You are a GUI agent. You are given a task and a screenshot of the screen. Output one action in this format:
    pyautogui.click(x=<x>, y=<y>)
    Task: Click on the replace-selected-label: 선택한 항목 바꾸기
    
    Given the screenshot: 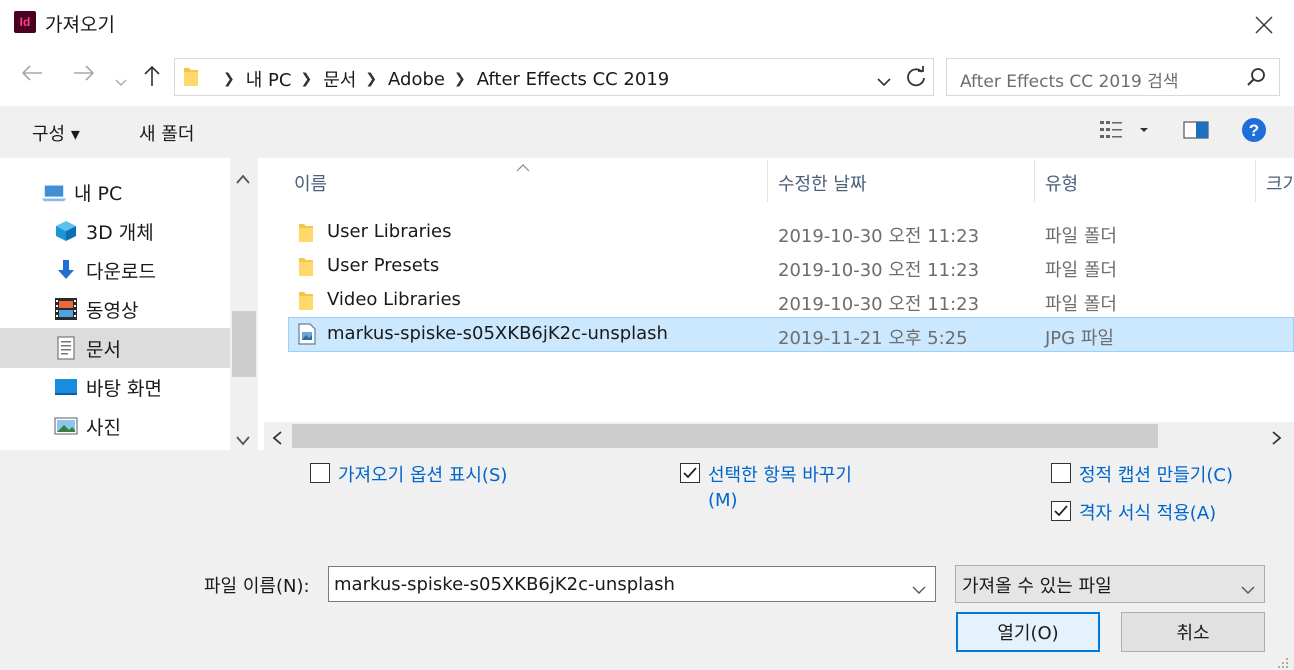 What is the action you would take?
    pyautogui.click(x=780, y=474)
    